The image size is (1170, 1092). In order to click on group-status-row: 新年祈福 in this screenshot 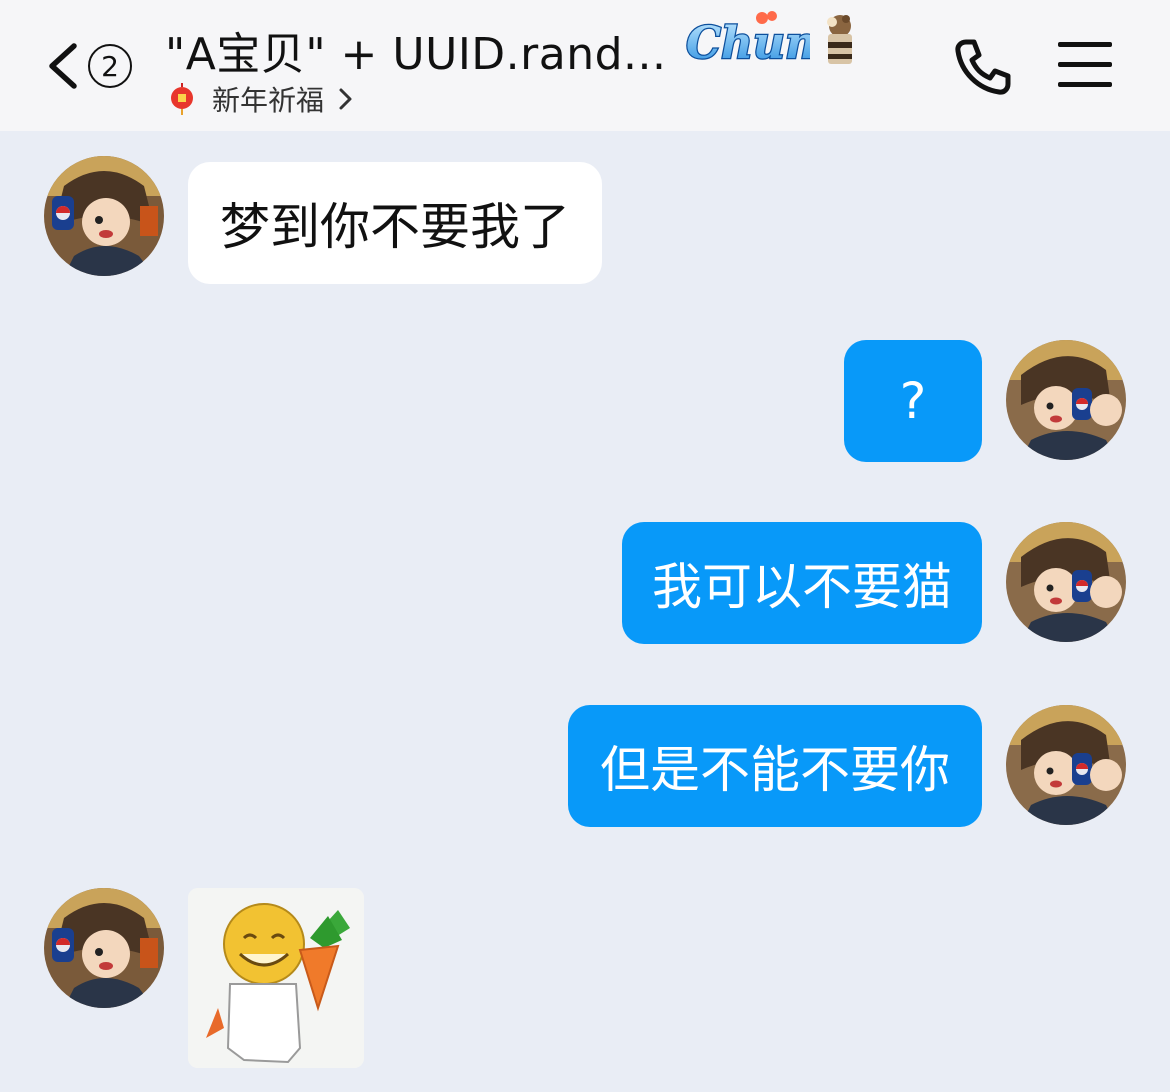, I will do `click(263, 99)`.